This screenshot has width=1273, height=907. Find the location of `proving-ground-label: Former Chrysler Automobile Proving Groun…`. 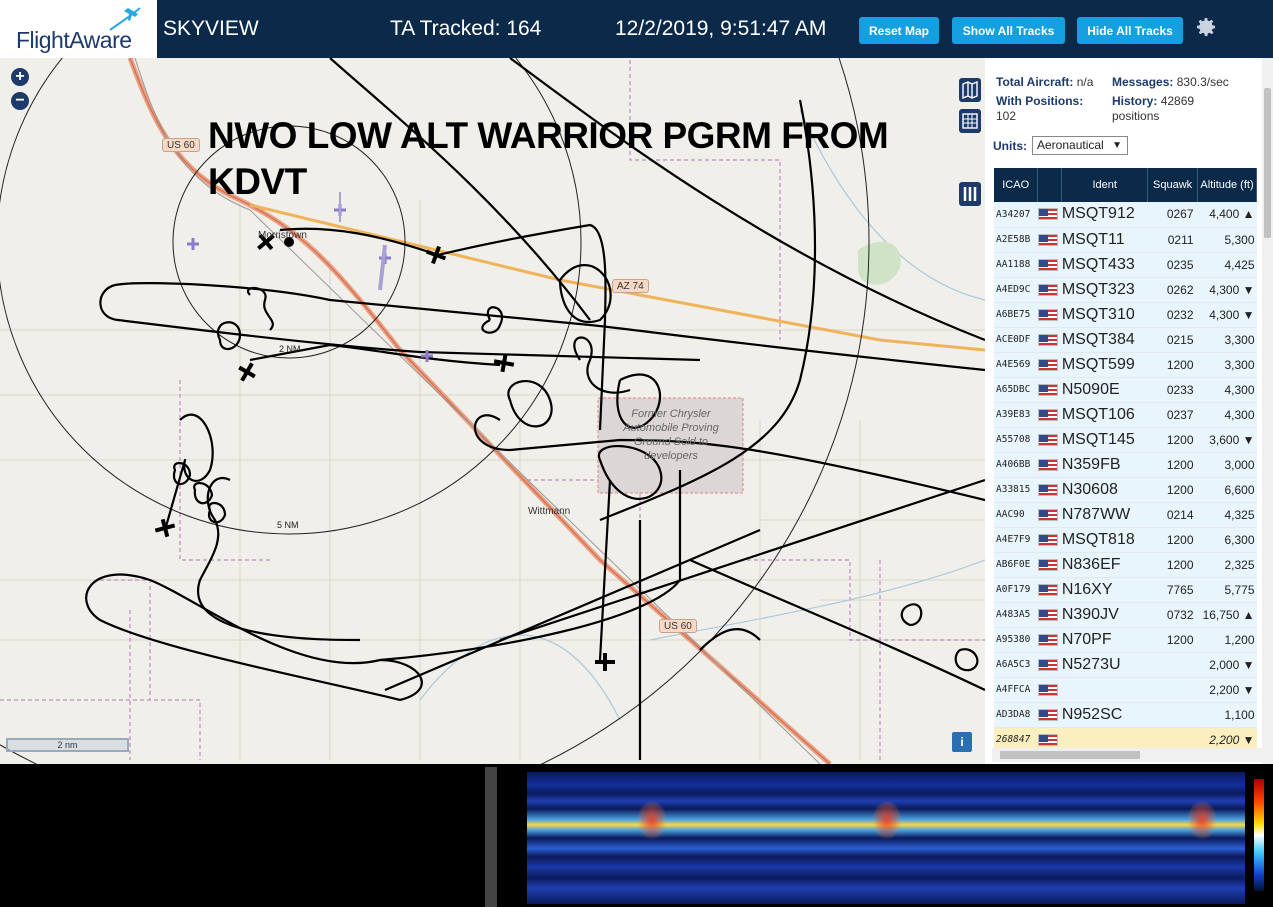

proving-ground-label: Former Chrysler Automobile Proving Groun… is located at coordinates (671, 435).